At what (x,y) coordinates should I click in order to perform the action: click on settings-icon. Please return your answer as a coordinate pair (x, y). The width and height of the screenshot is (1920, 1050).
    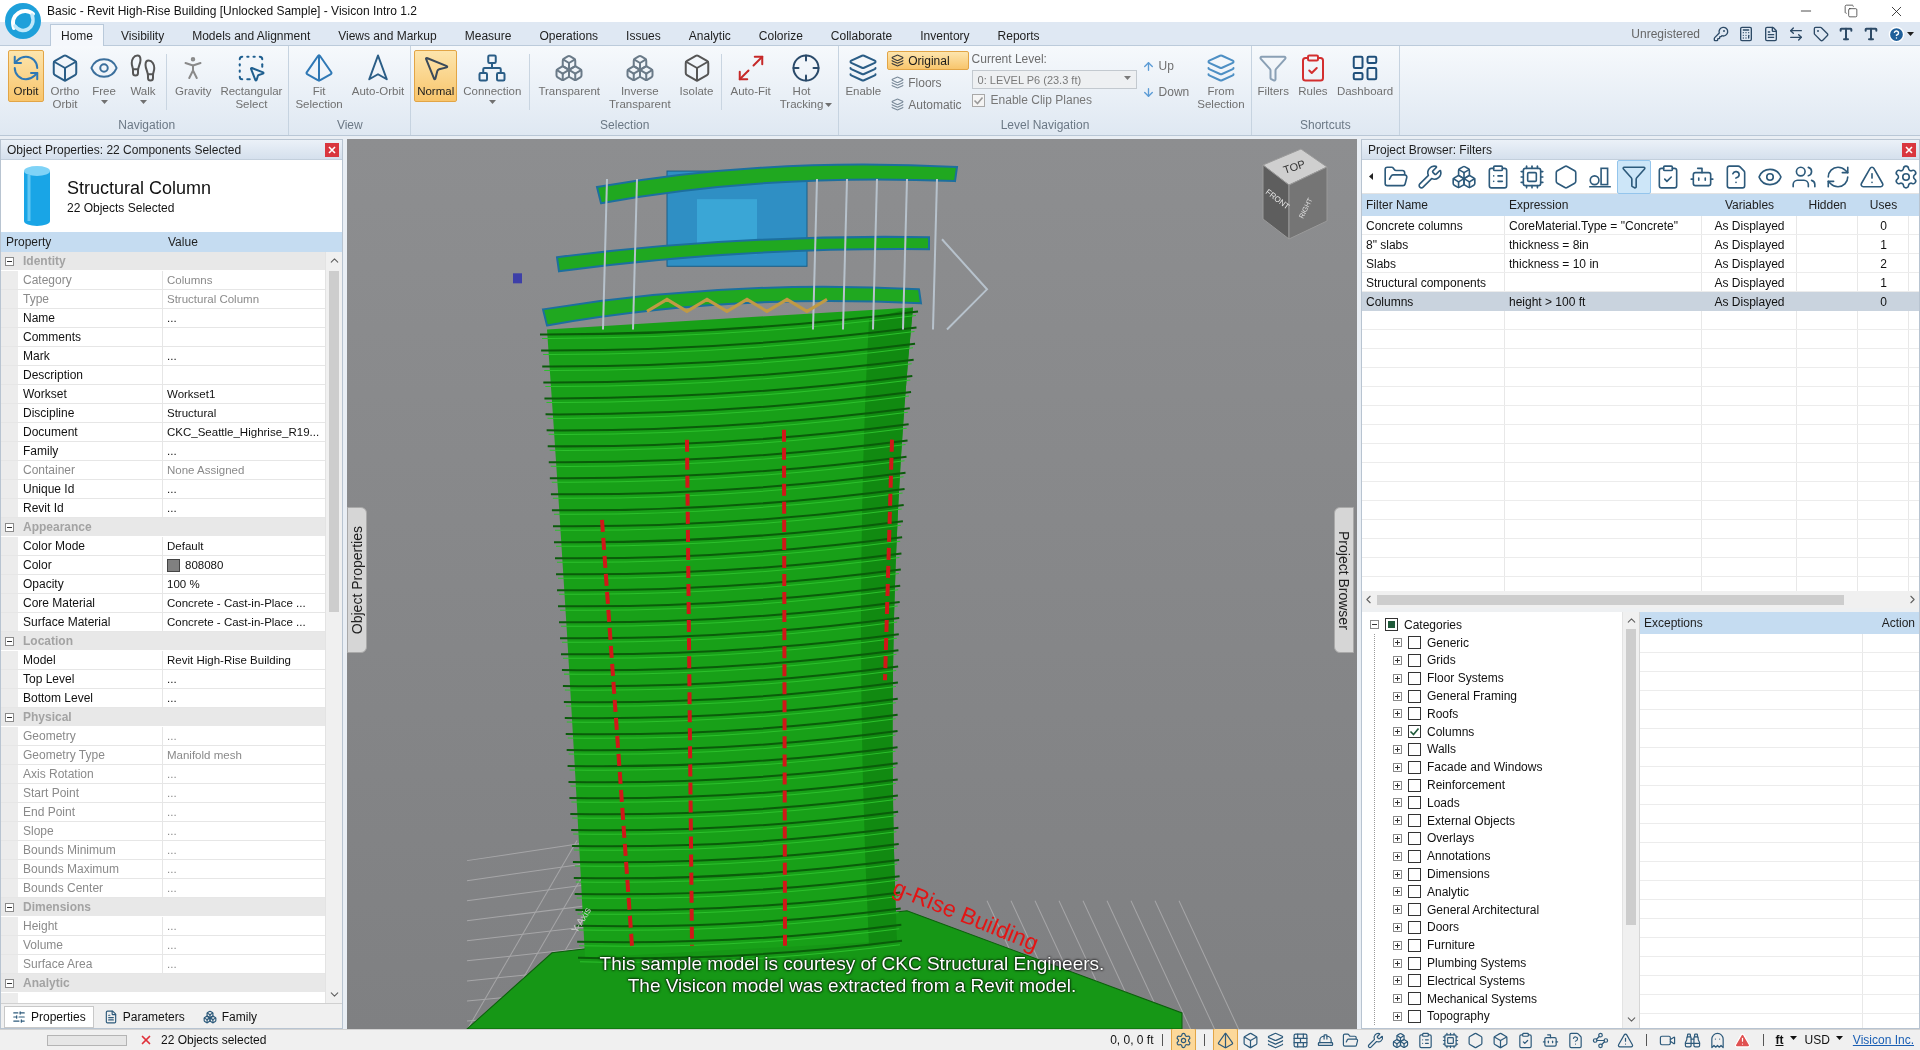
    Looking at the image, I should click on (1906, 176).